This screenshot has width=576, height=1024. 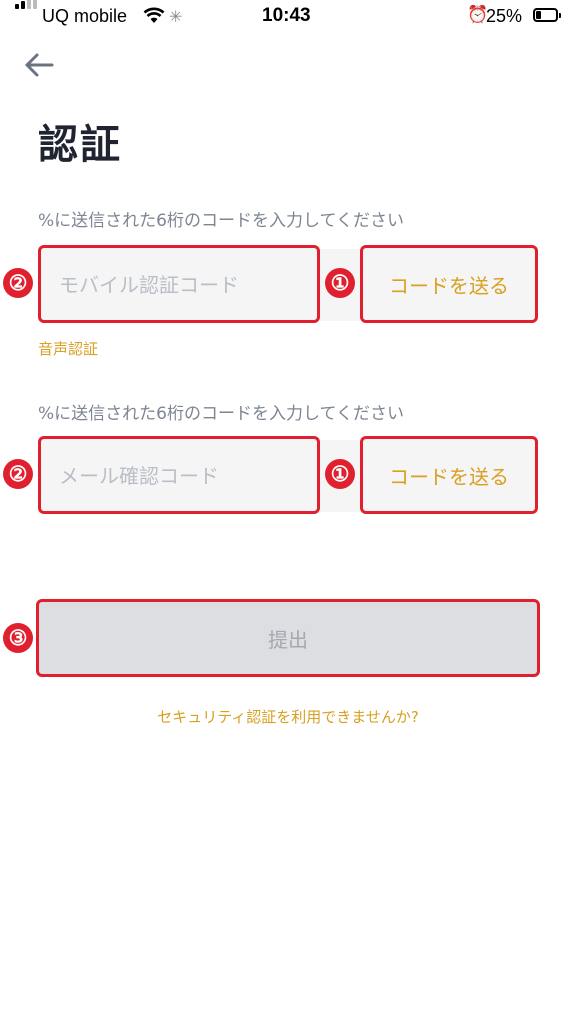 I want to click on clock-time: 10:43, so click(x=286, y=15).